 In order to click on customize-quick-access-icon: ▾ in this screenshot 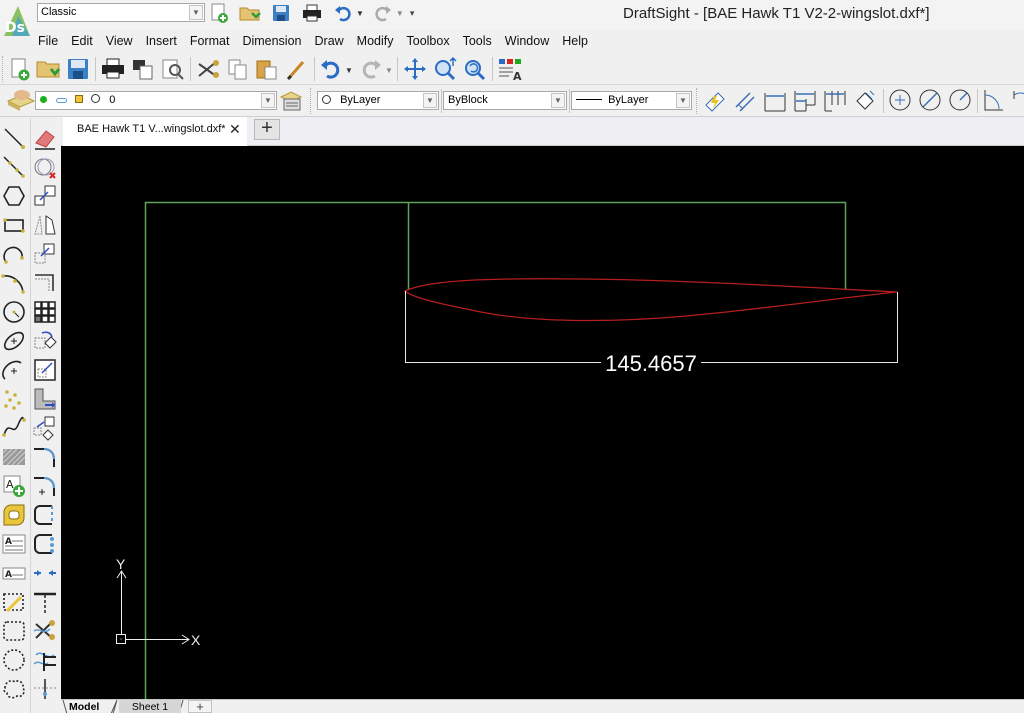, I will do `click(412, 13)`.